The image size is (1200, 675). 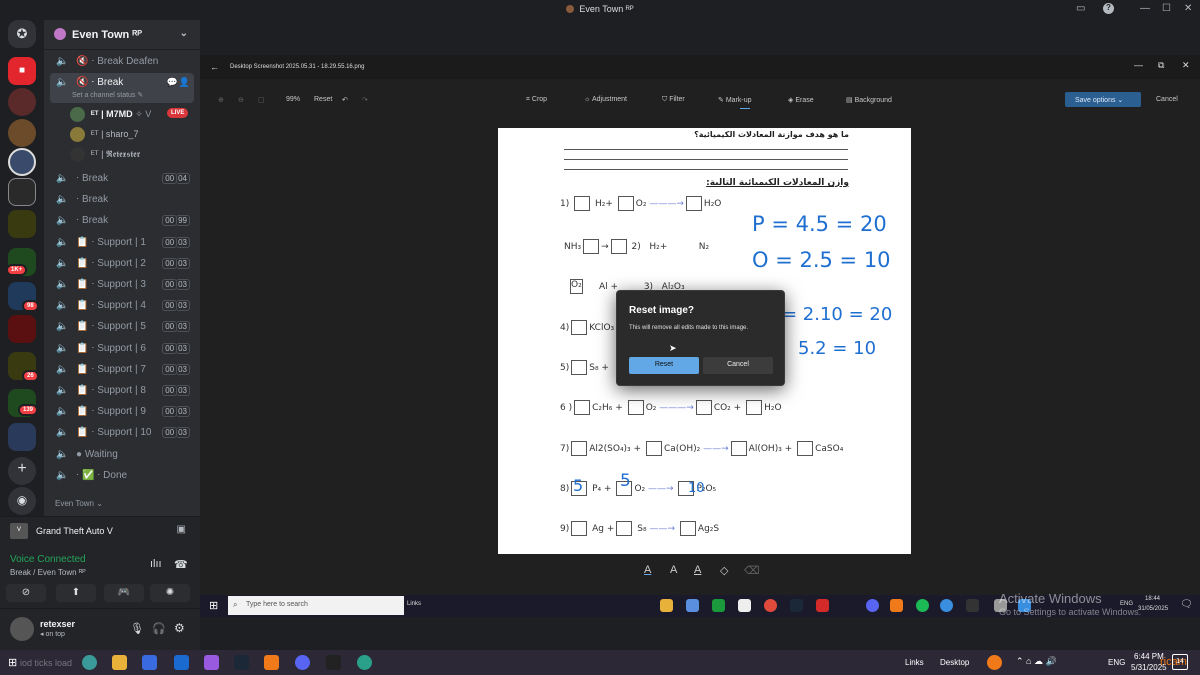 I want to click on camera-off-button: ⊘, so click(x=26, y=593).